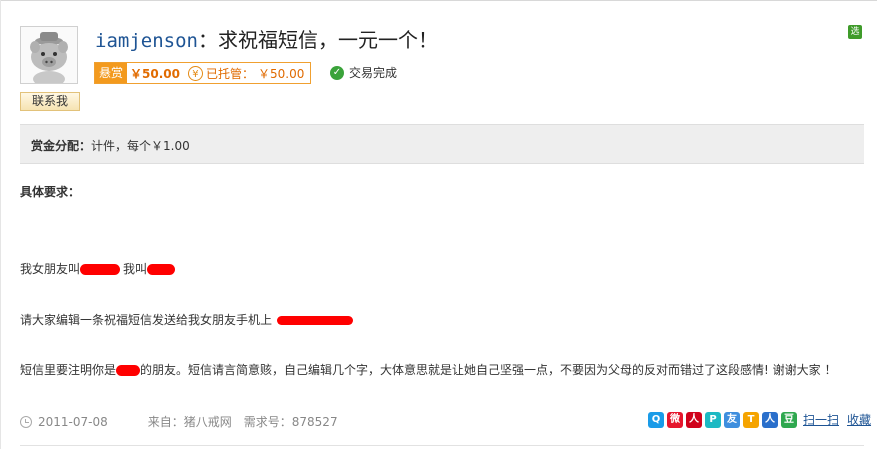  What do you see at coordinates (732, 419) in the screenshot?
I see `pengyou-icon: 友` at bounding box center [732, 419].